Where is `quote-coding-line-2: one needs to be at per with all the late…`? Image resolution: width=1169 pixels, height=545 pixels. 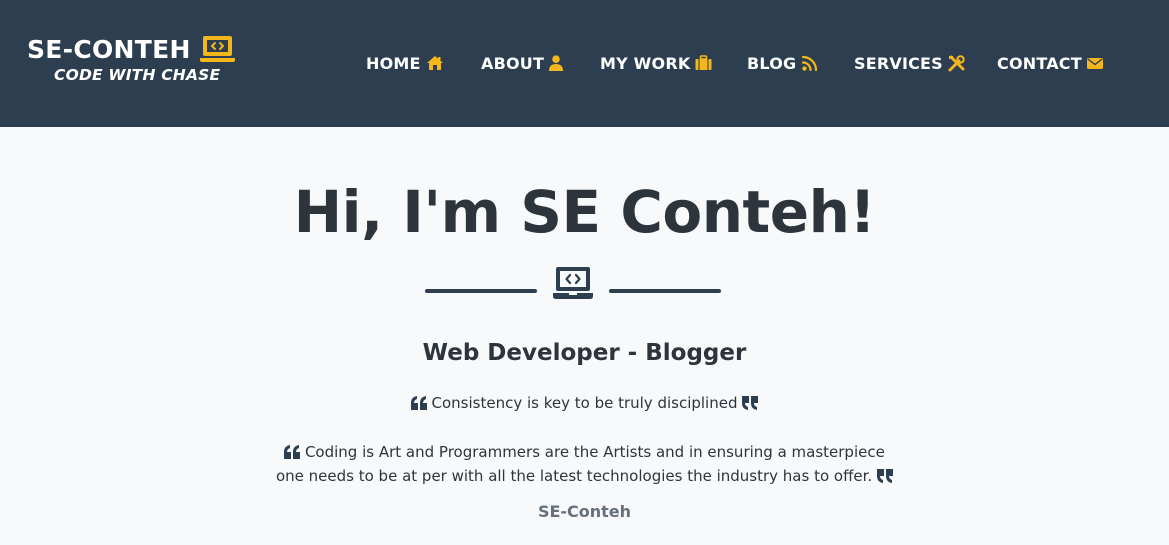 quote-coding-line-2: one needs to be at per with all the late… is located at coordinates (584, 476).